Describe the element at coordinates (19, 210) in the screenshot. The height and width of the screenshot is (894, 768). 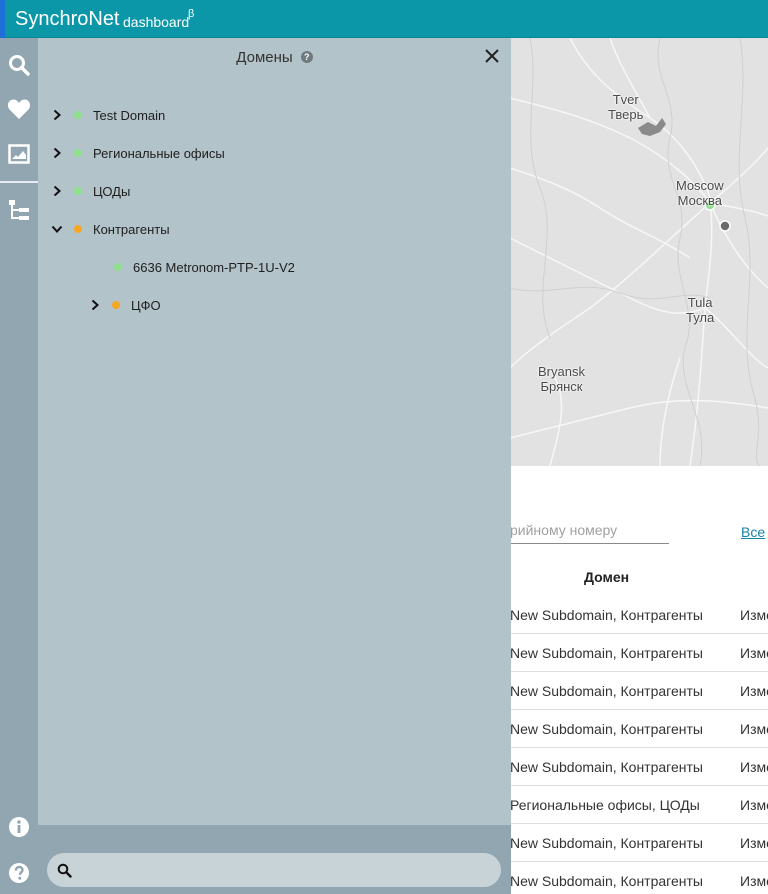
I see `hierarchy-icon` at that location.